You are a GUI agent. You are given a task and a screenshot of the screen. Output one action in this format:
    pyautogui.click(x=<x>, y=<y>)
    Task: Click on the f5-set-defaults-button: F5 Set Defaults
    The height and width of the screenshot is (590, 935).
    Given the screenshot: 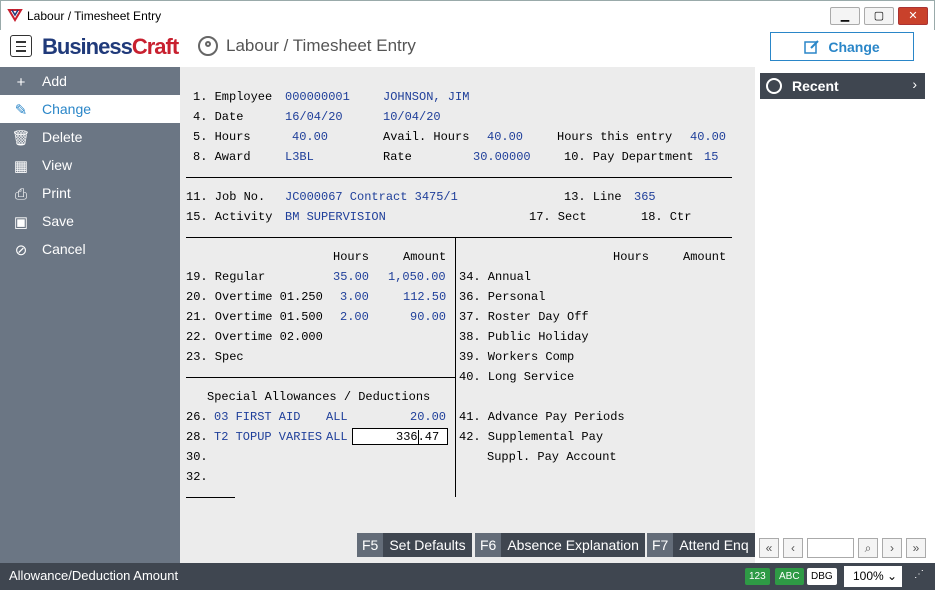 What is the action you would take?
    pyautogui.click(x=414, y=545)
    